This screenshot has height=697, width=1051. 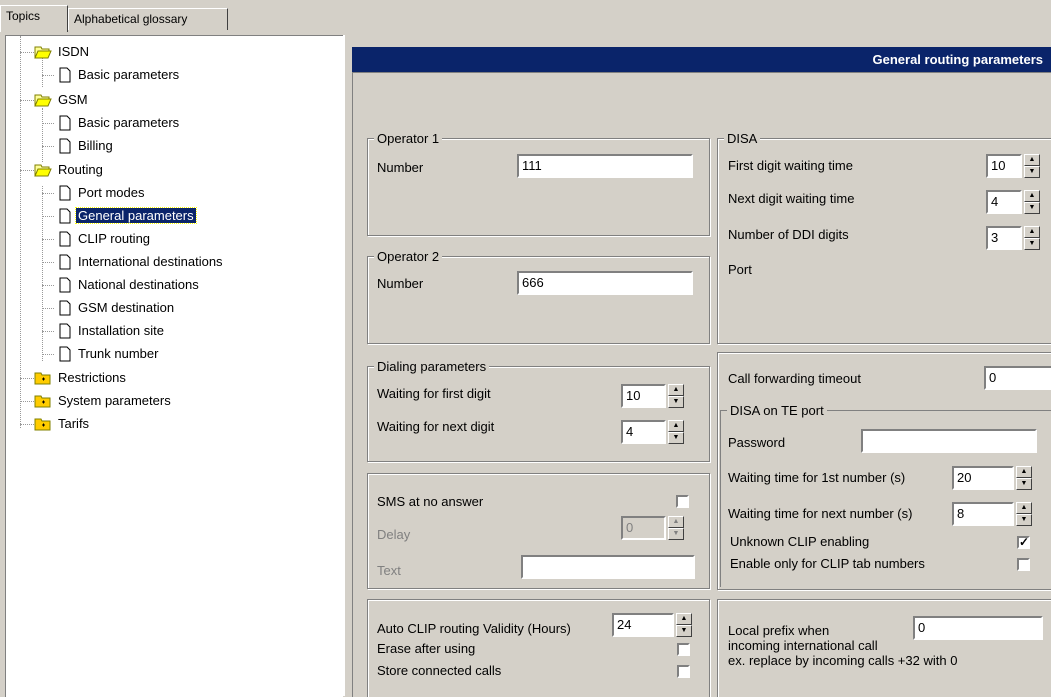 I want to click on page-title: General routing parameters, so click(x=701, y=59).